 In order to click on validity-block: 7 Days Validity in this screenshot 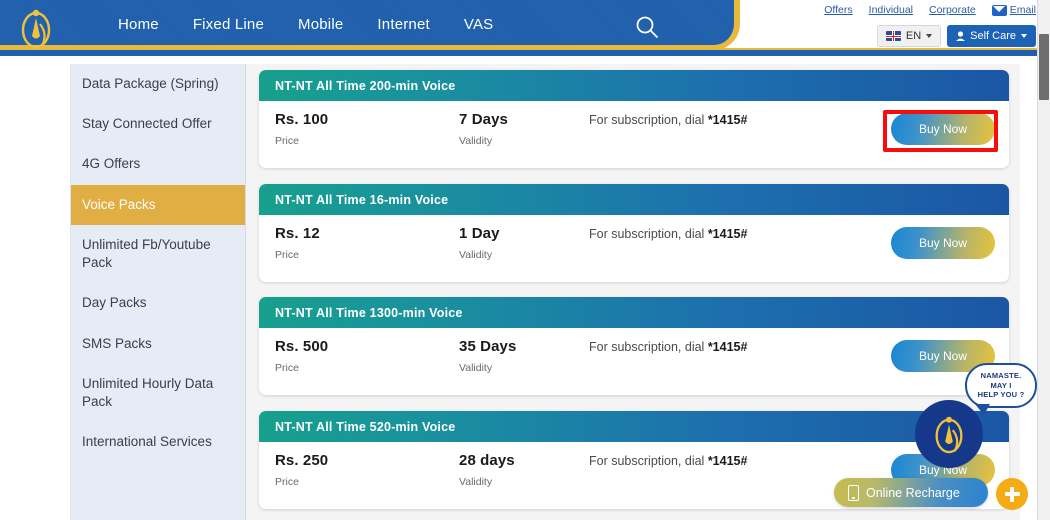, I will do `click(483, 129)`.